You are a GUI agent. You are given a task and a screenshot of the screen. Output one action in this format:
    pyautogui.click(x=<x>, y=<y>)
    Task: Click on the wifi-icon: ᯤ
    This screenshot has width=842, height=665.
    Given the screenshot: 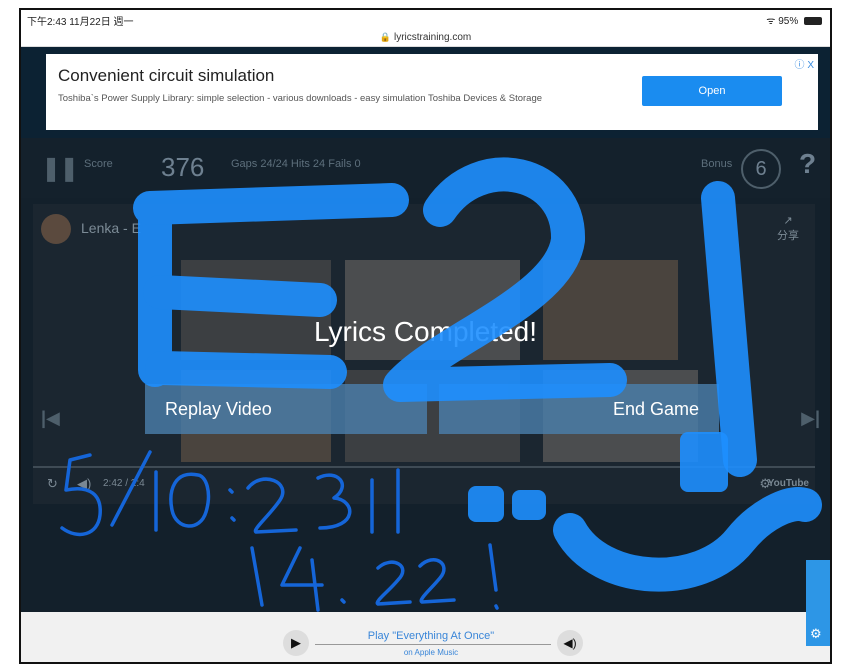 What is the action you would take?
    pyautogui.click(x=771, y=21)
    